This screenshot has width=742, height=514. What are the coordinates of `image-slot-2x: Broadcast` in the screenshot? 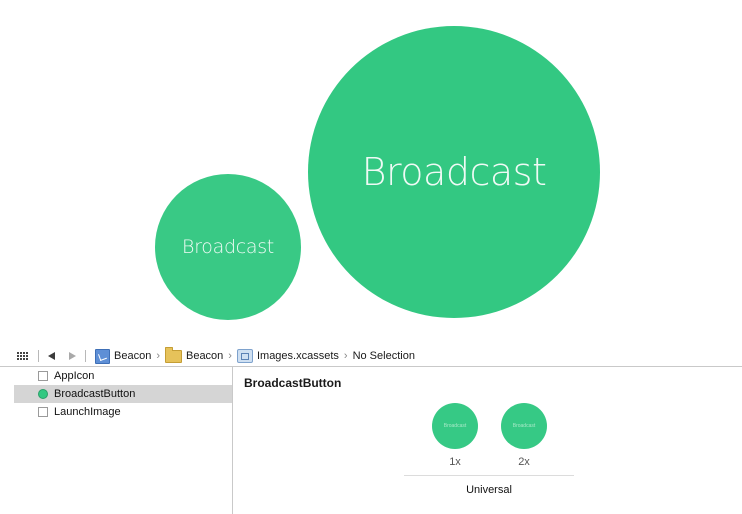 It's located at (524, 426).